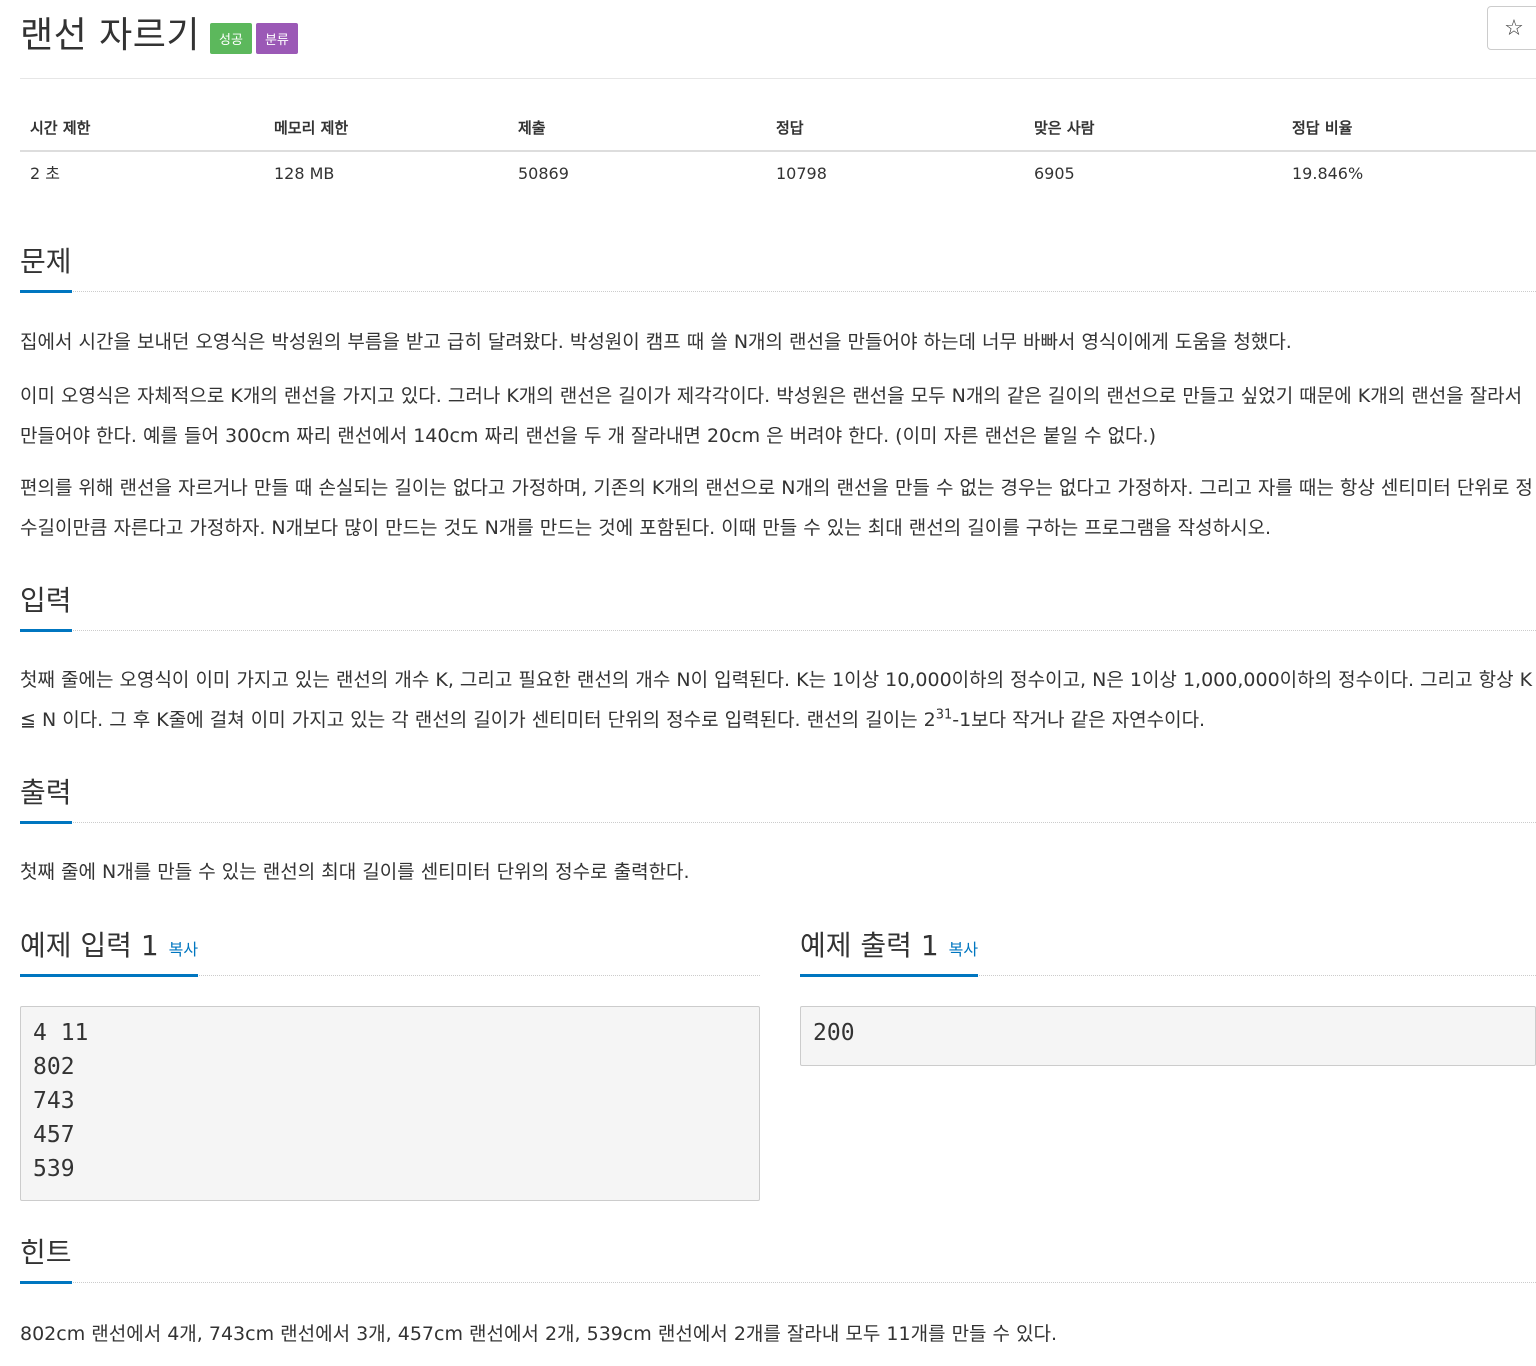 The image size is (1536, 1366). What do you see at coordinates (46, 1257) in the screenshot?
I see `hint-heading: 힌트` at bounding box center [46, 1257].